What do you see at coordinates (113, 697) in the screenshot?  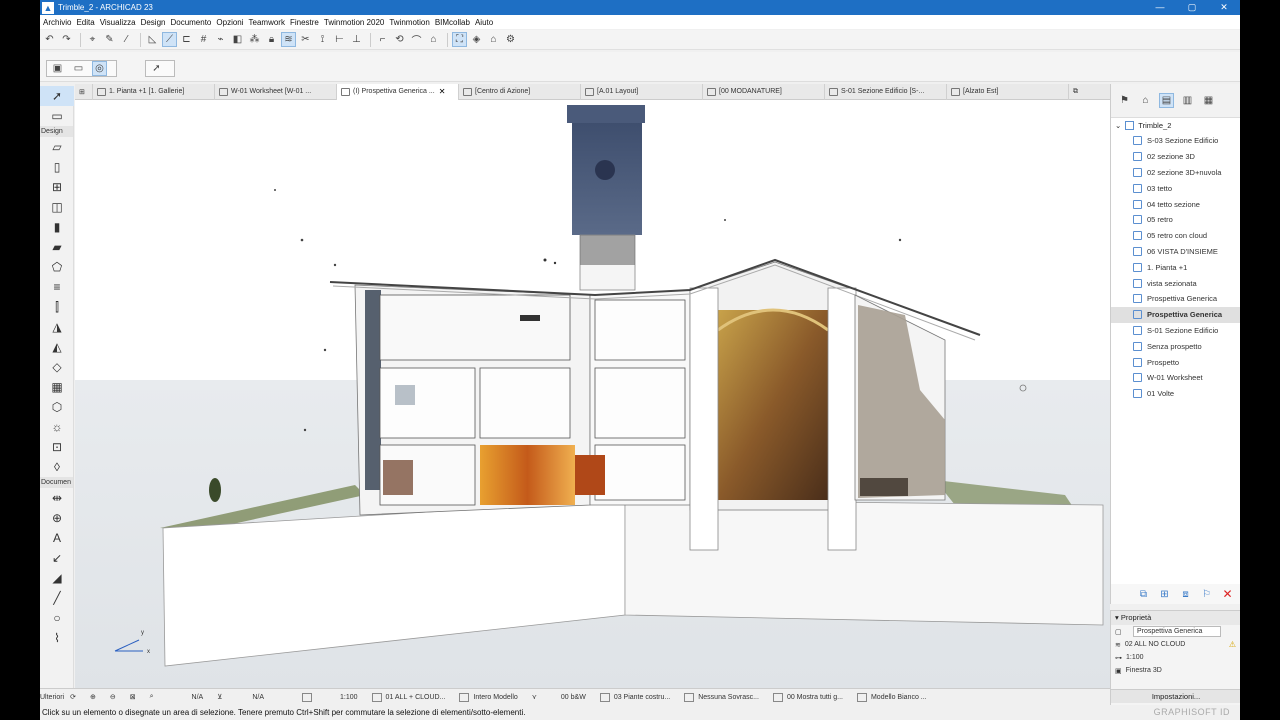 I see `zoom-out-icon: ⊖` at bounding box center [113, 697].